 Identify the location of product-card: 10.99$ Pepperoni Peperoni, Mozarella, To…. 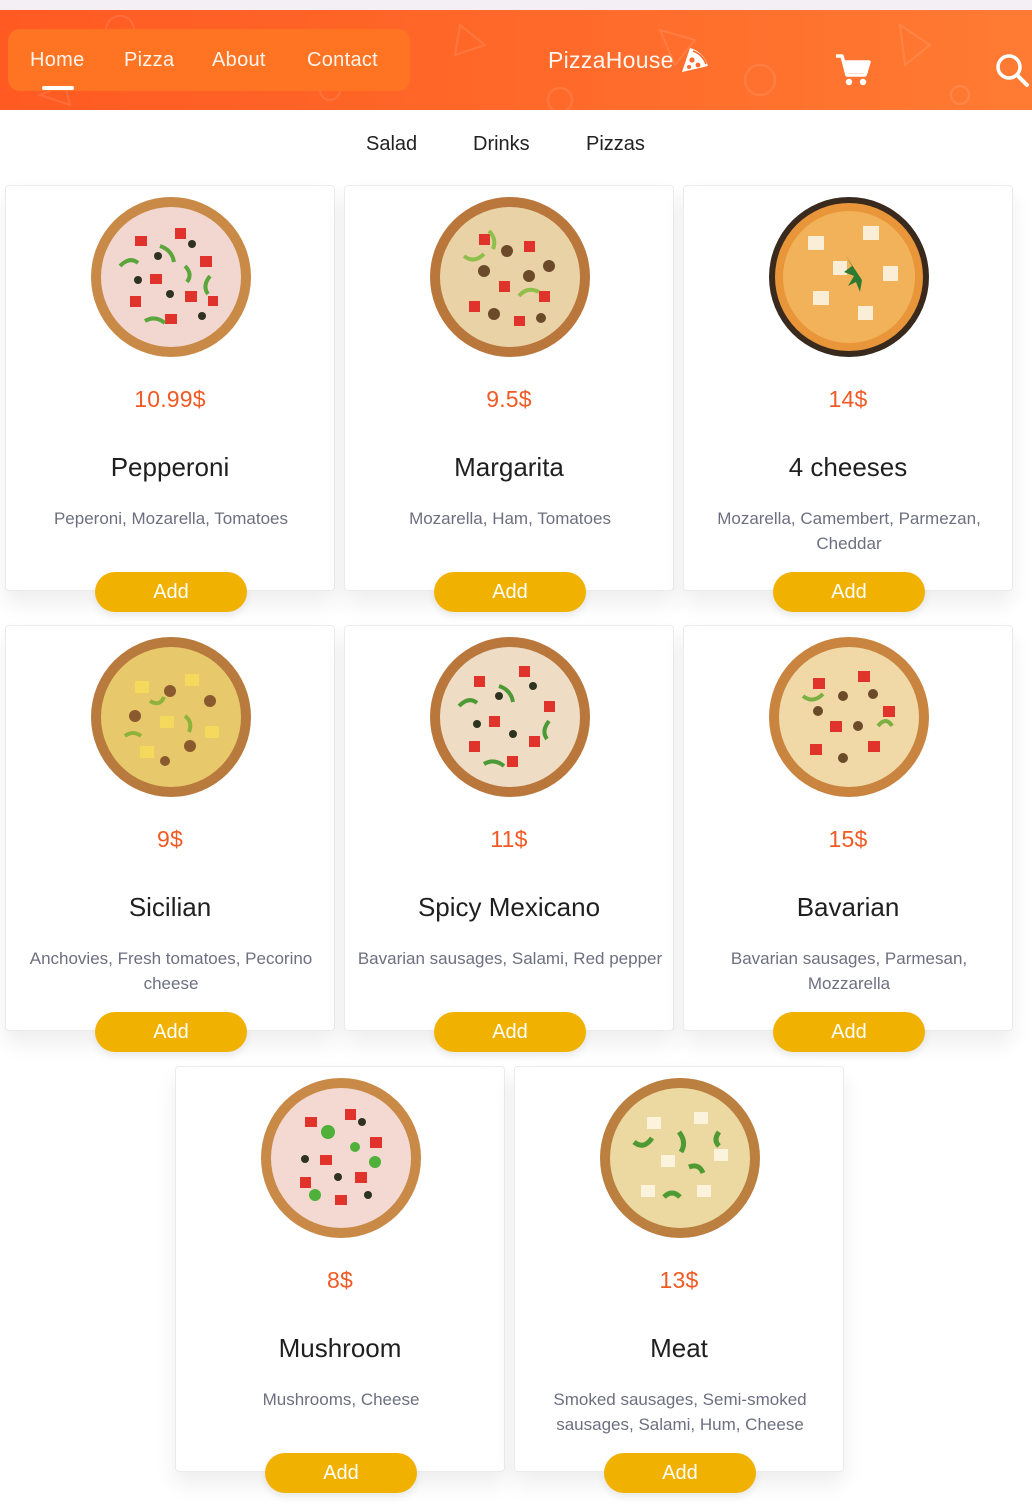
(170, 398).